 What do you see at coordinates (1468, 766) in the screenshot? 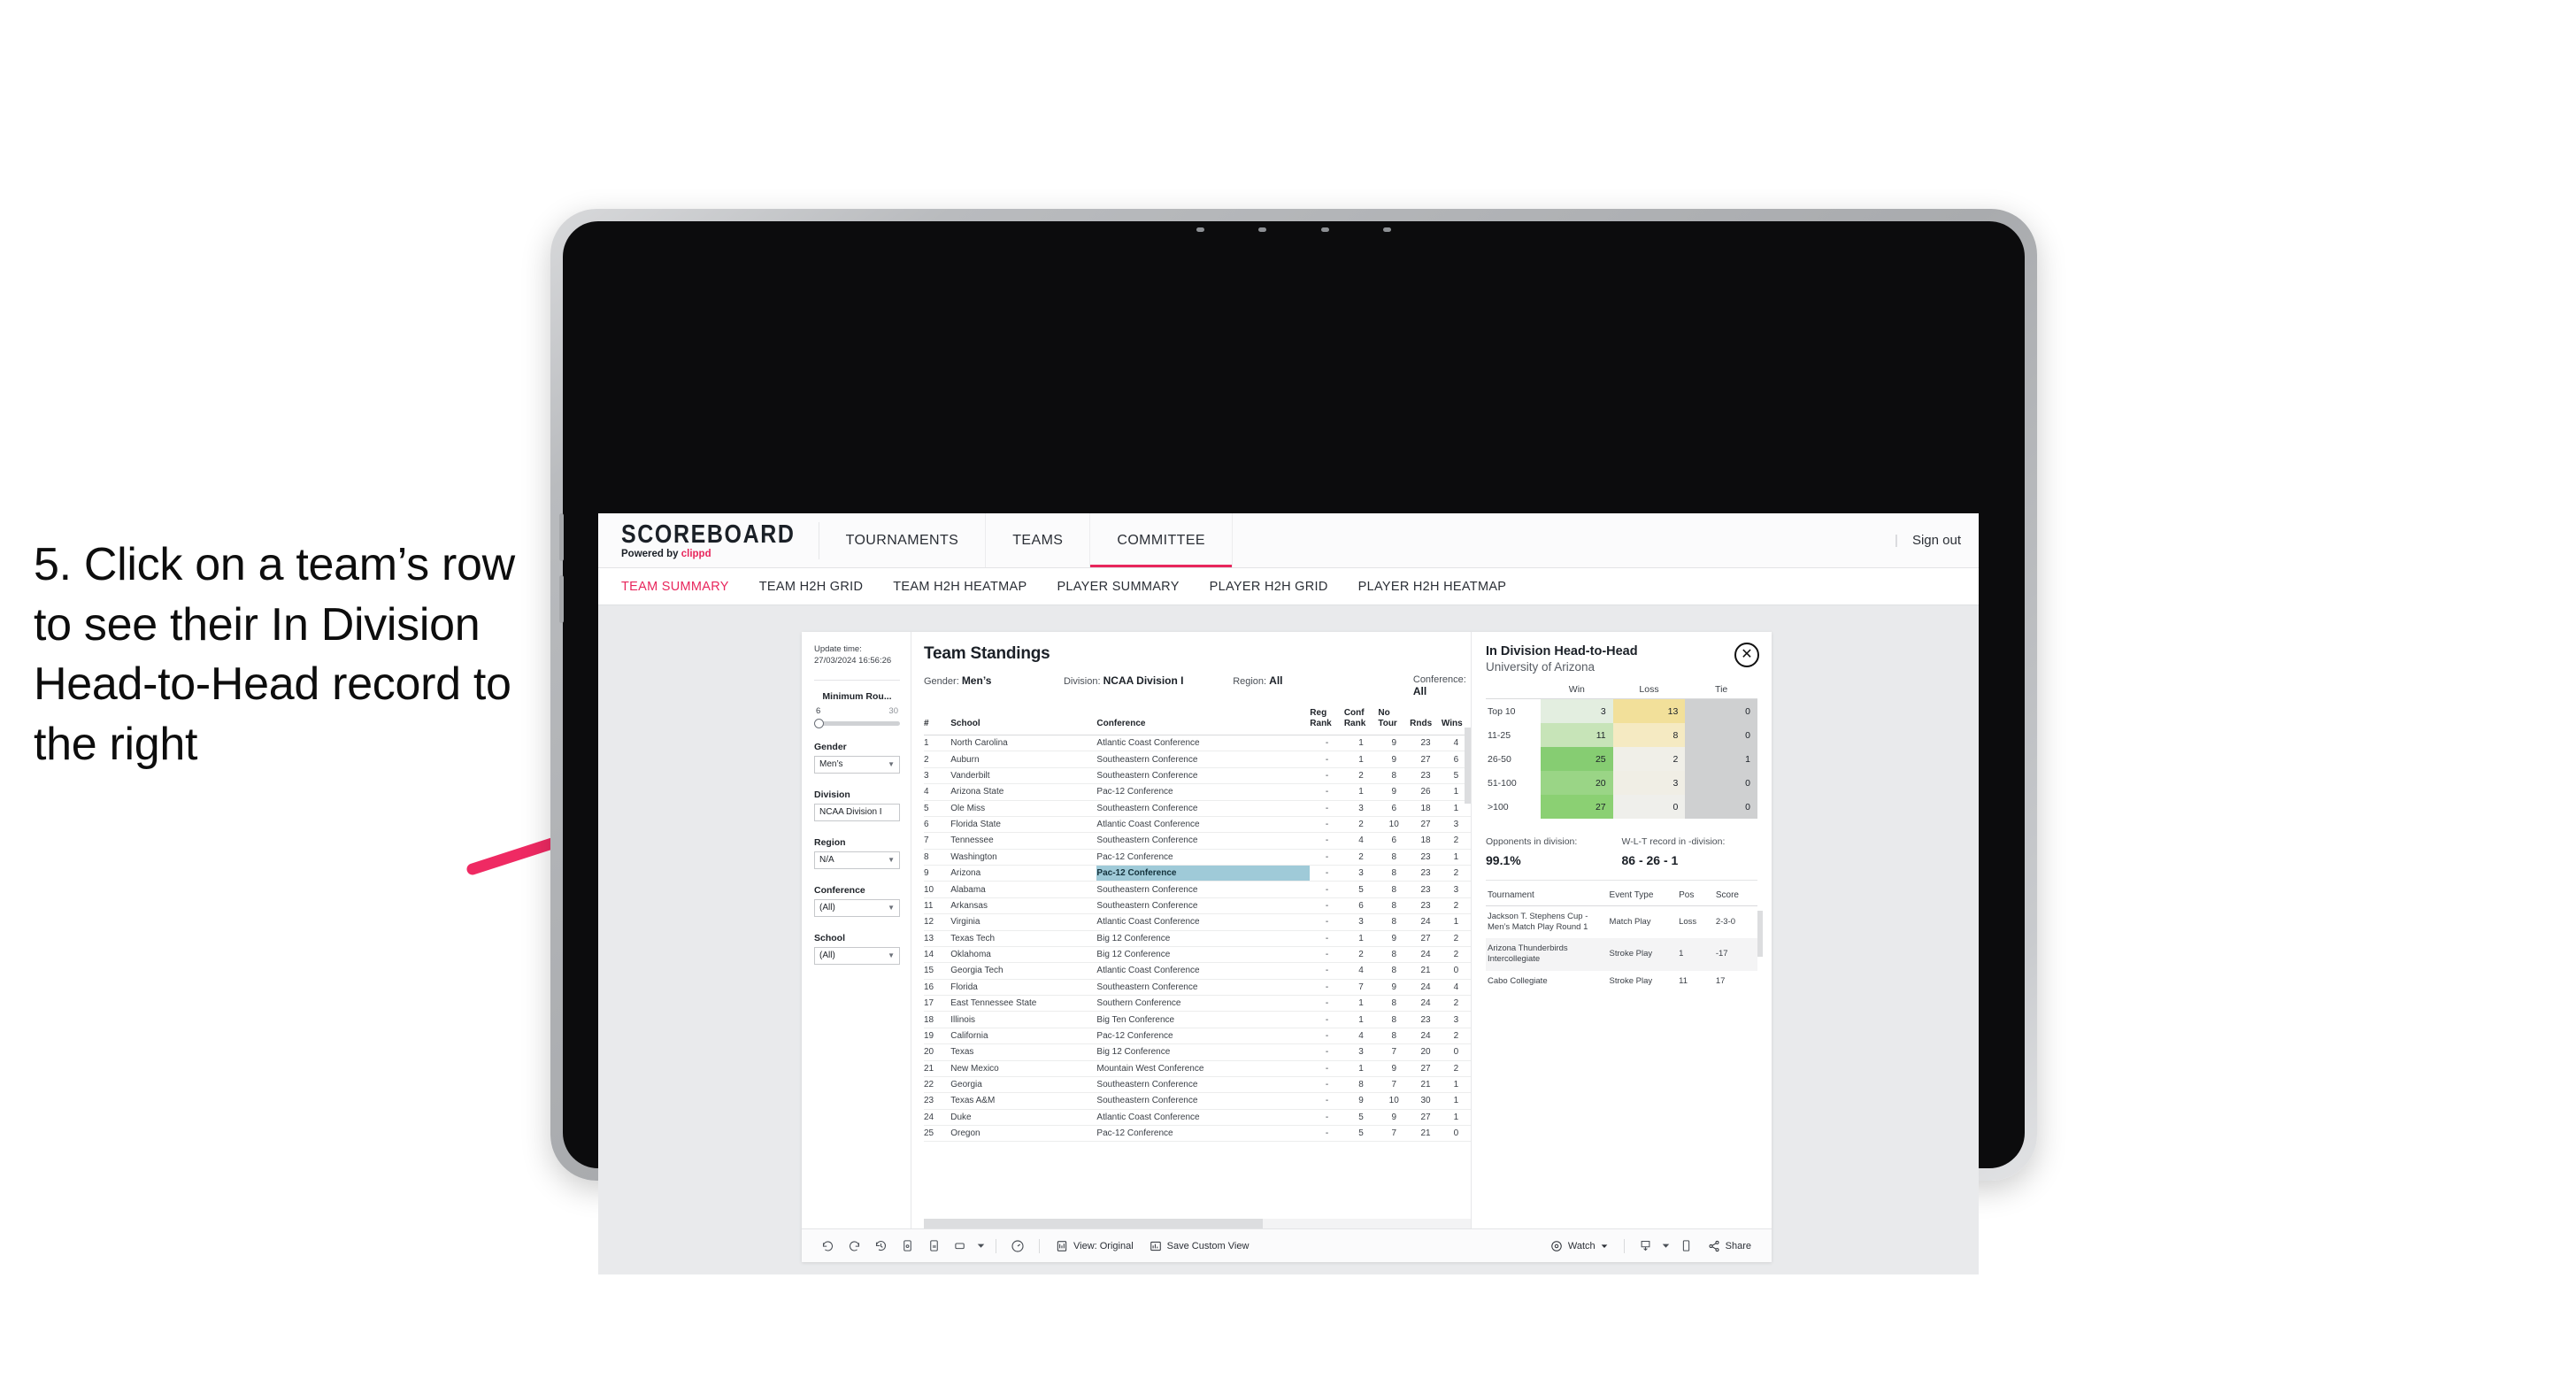
I see `standings-vertical-scrollbar` at bounding box center [1468, 766].